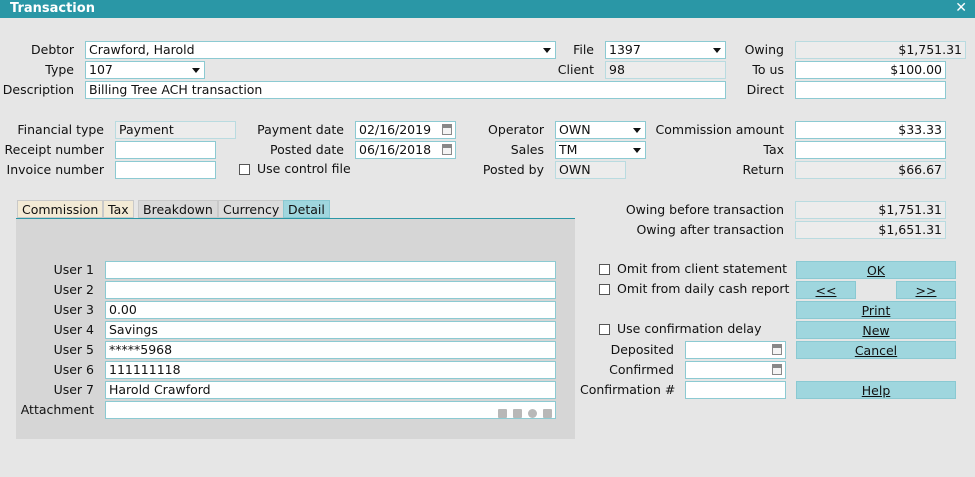 This screenshot has width=975, height=477. Describe the element at coordinates (330, 410) in the screenshot. I see `attachment-input` at that location.